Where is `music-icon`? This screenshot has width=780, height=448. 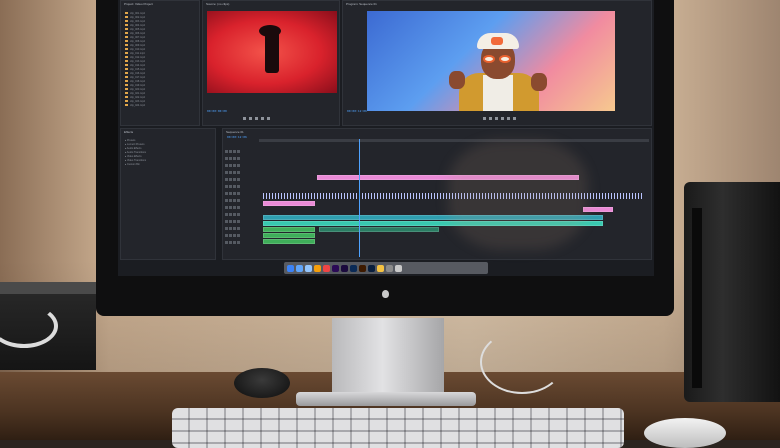 music-icon is located at coordinates (326, 268).